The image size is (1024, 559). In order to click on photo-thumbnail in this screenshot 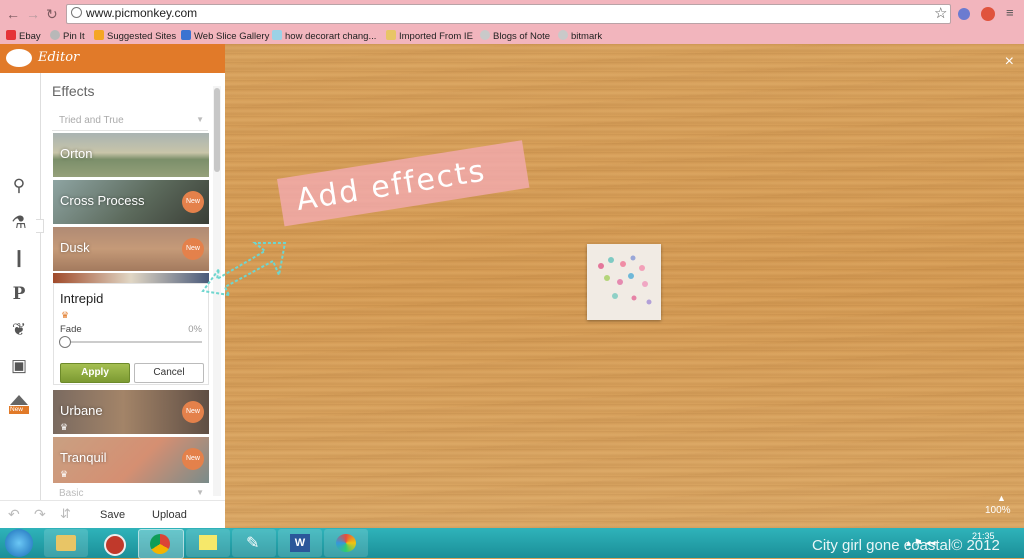, I will do `click(624, 282)`.